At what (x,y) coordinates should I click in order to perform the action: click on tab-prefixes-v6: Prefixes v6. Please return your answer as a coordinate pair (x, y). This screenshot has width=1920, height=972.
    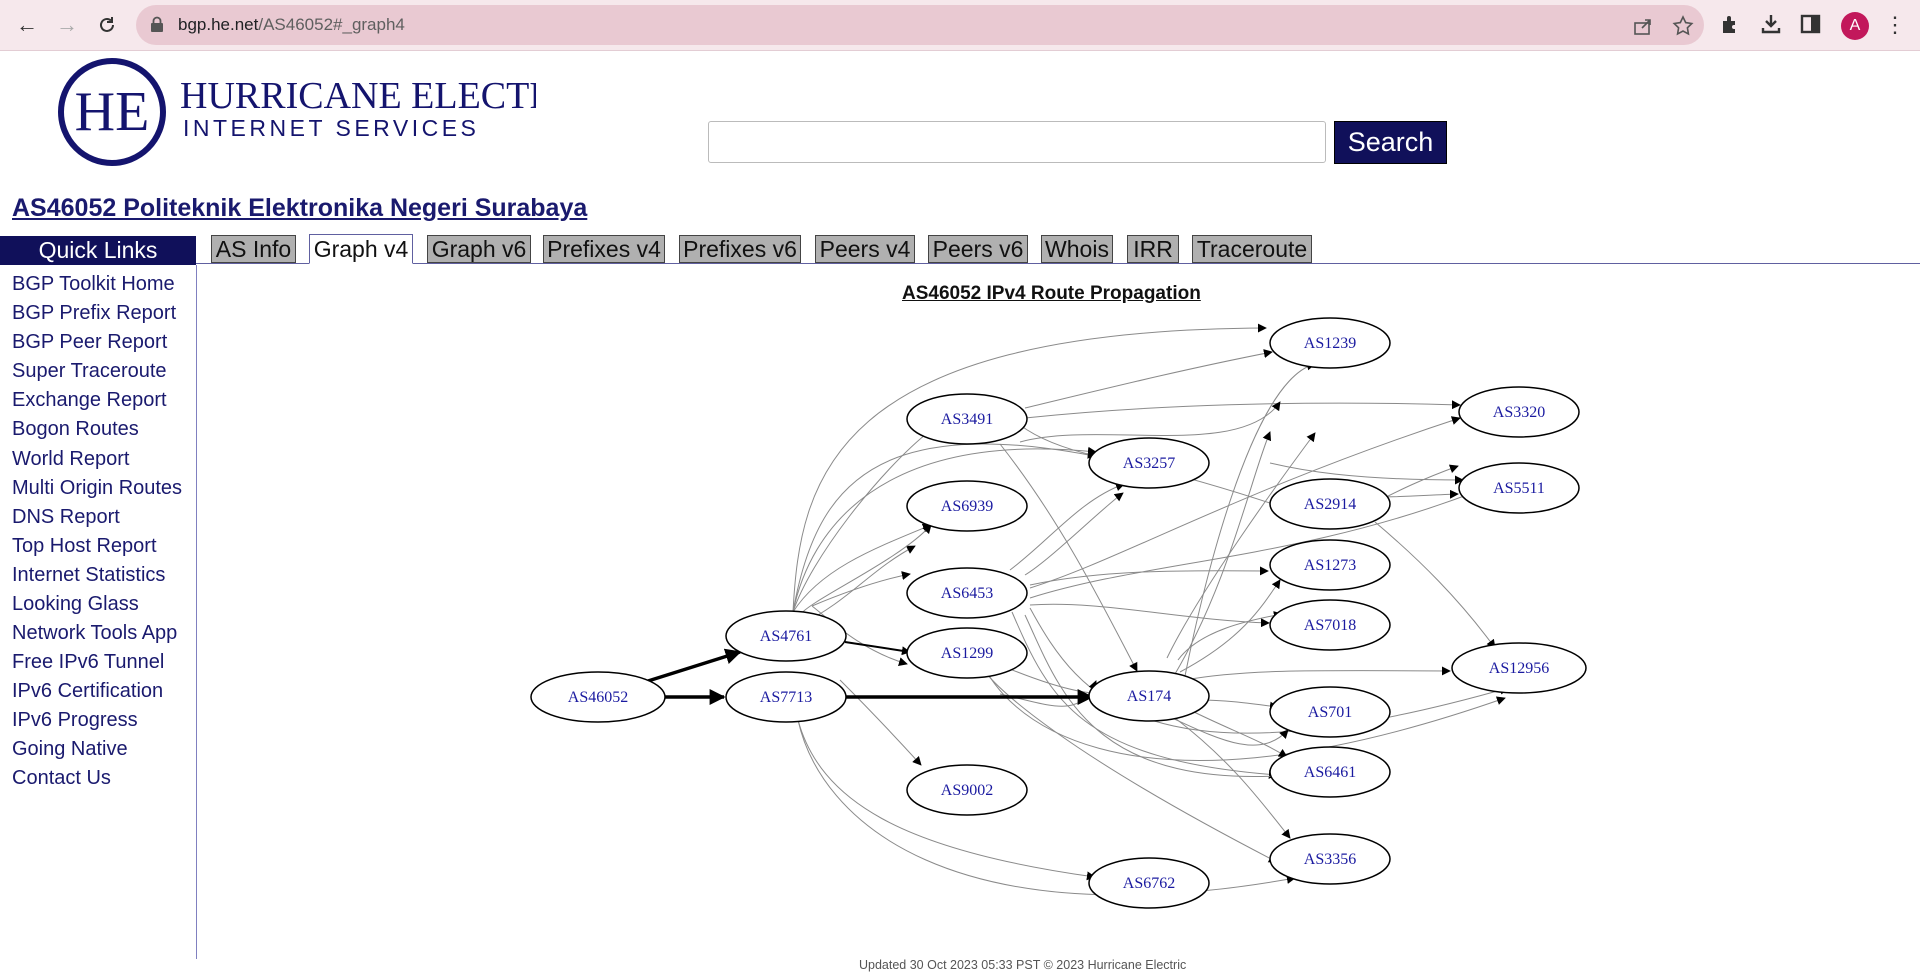
    Looking at the image, I should click on (740, 249).